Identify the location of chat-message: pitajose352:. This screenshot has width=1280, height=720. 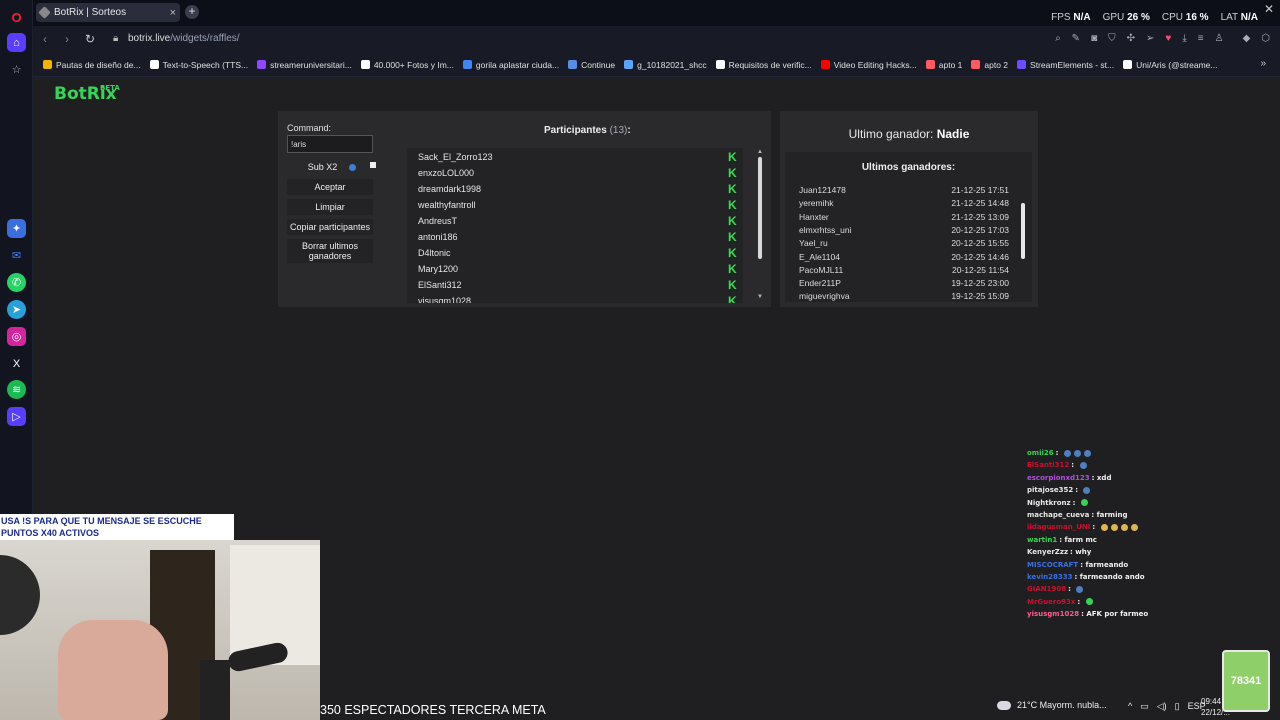
(1059, 490).